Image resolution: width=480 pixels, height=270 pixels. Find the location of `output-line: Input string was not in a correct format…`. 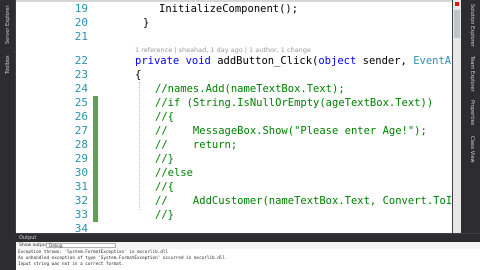

output-line: Input string was not in a correct format… is located at coordinates (71, 264).